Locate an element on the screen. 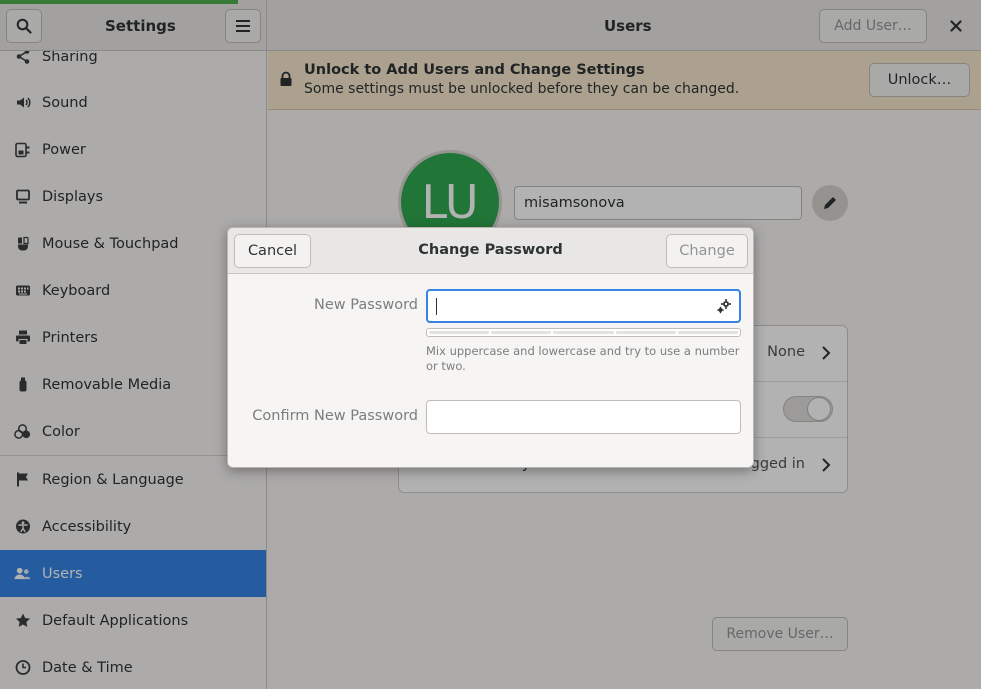  confirm-password-label: Confirm New Password is located at coordinates (335, 416).